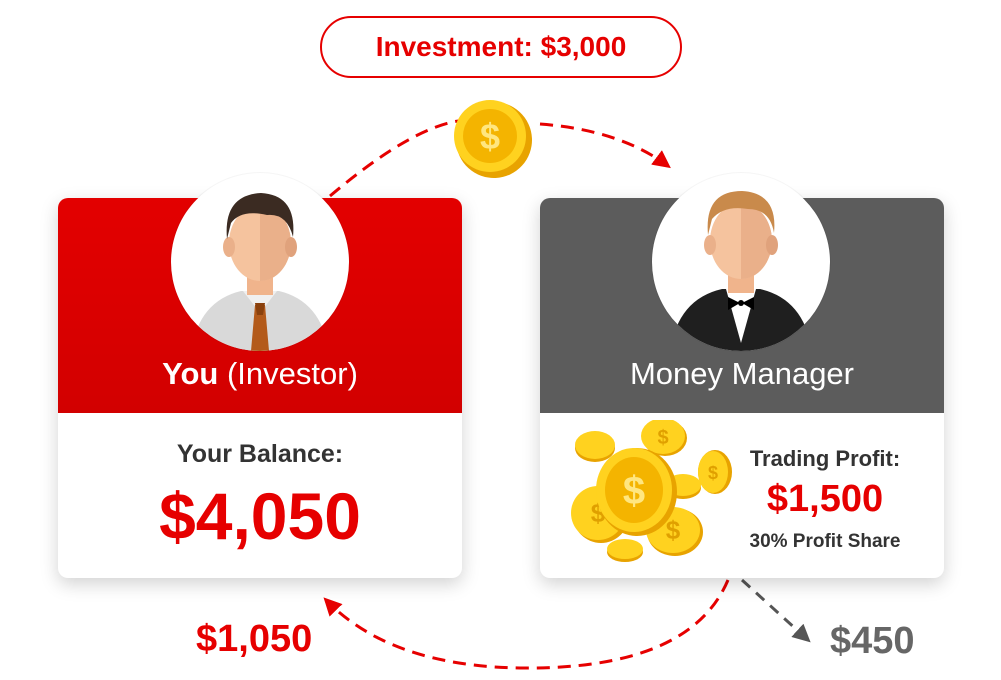 This screenshot has width=1001, height=680. What do you see at coordinates (775, 610) in the screenshot?
I see `fee-arrow` at bounding box center [775, 610].